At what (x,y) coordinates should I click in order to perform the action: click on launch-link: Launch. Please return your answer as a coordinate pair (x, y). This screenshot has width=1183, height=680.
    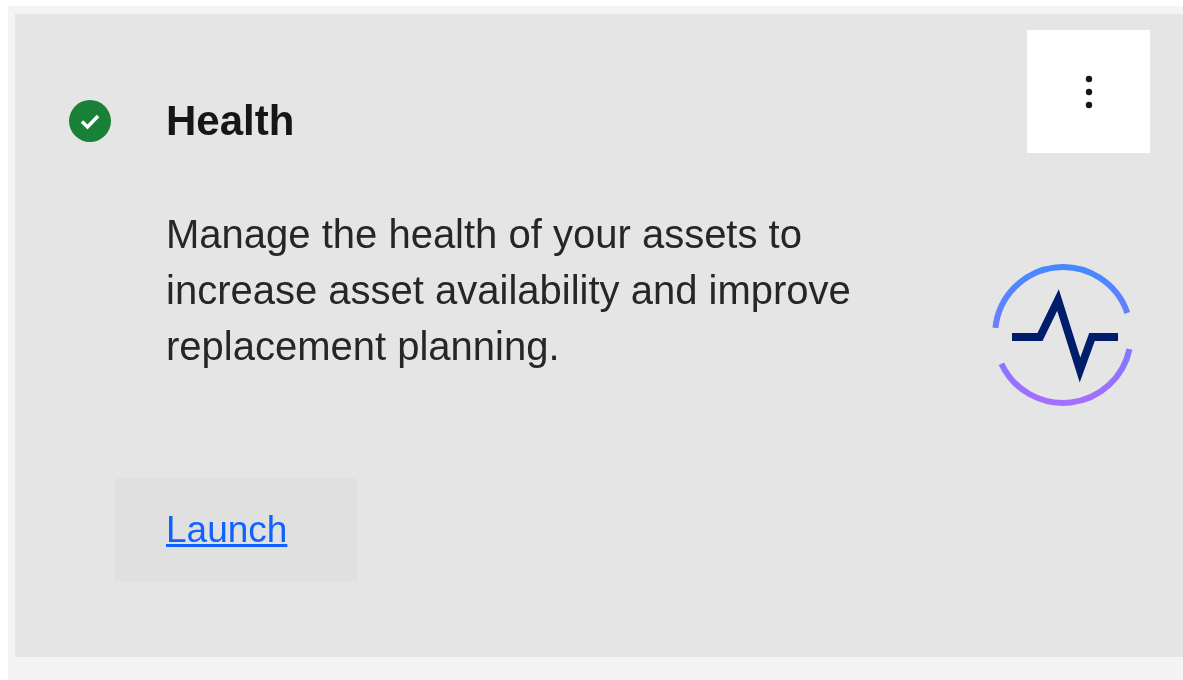
    Looking at the image, I should click on (227, 530).